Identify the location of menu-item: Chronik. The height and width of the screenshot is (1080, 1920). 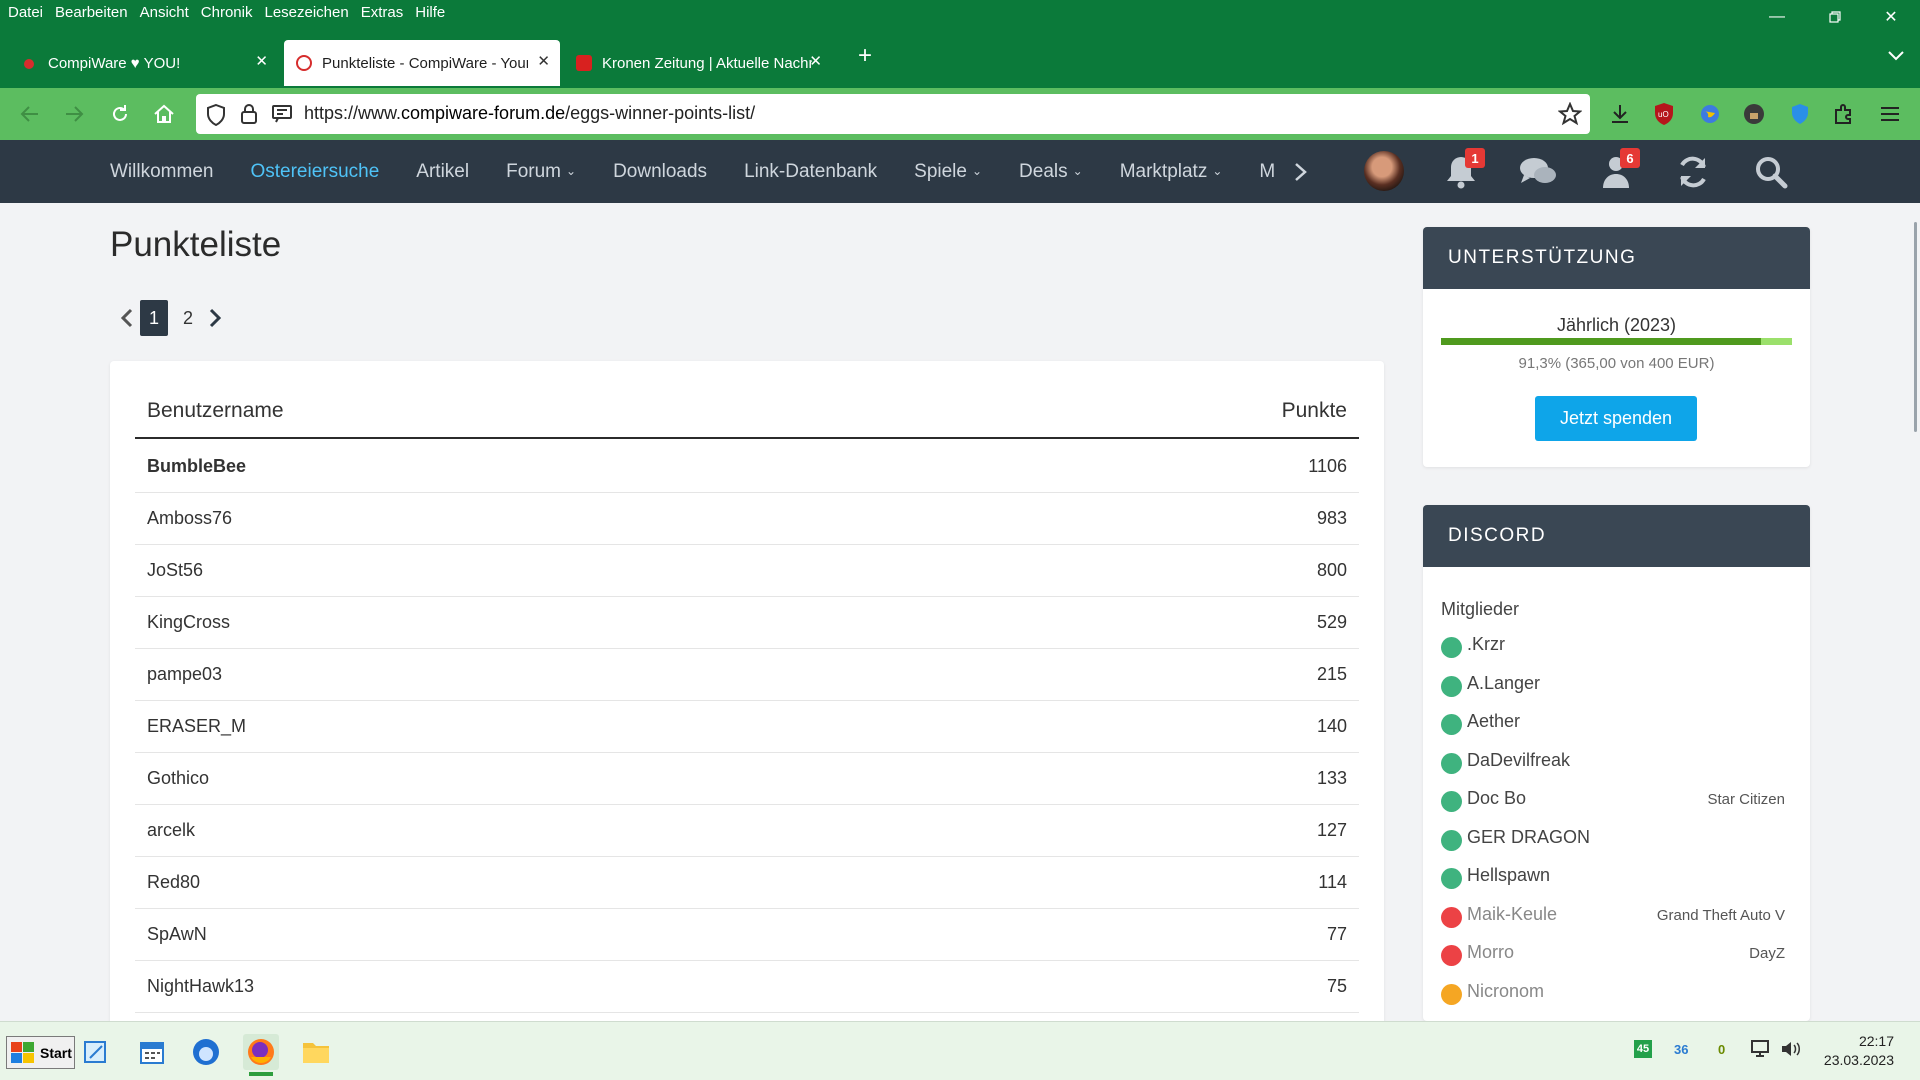
(227, 12).